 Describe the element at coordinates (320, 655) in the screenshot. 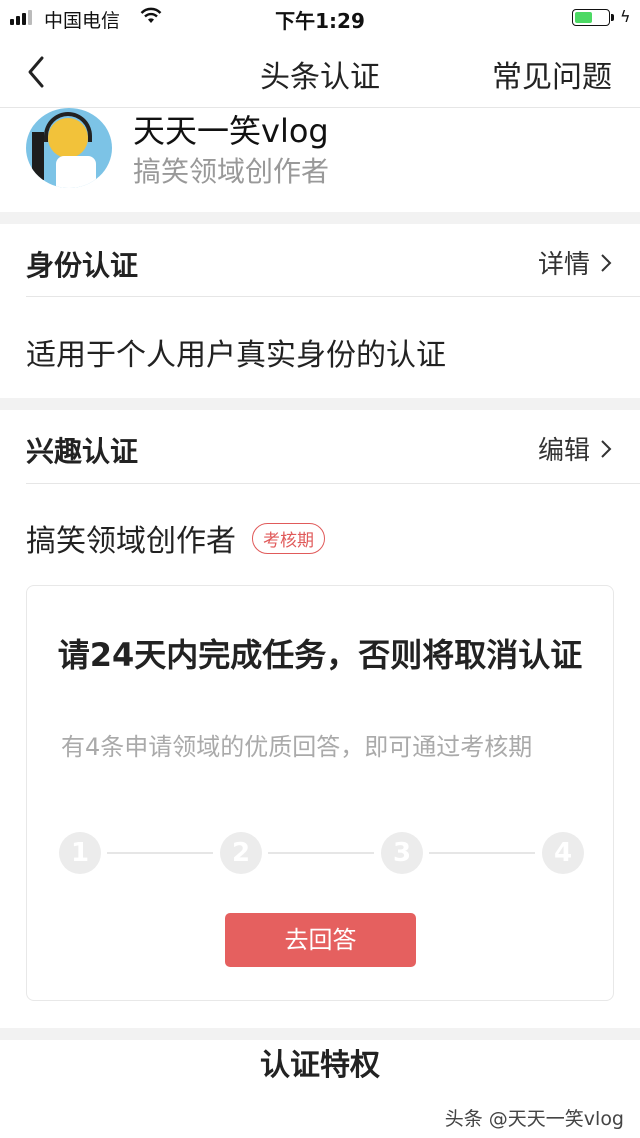

I see `task-heading: 请24天内完成任务，否则将取消认证` at that location.